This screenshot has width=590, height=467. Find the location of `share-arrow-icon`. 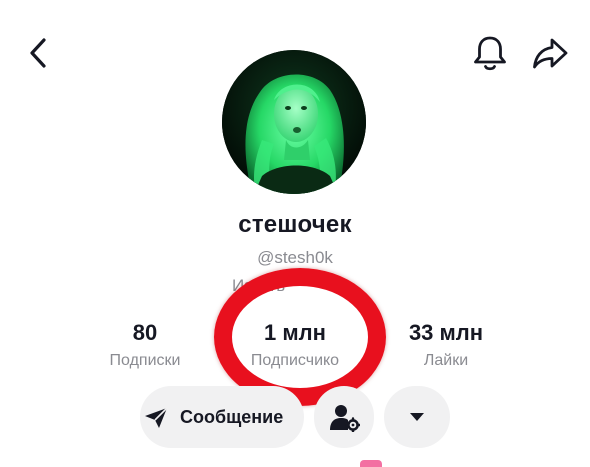

share-arrow-icon is located at coordinates (550, 53).